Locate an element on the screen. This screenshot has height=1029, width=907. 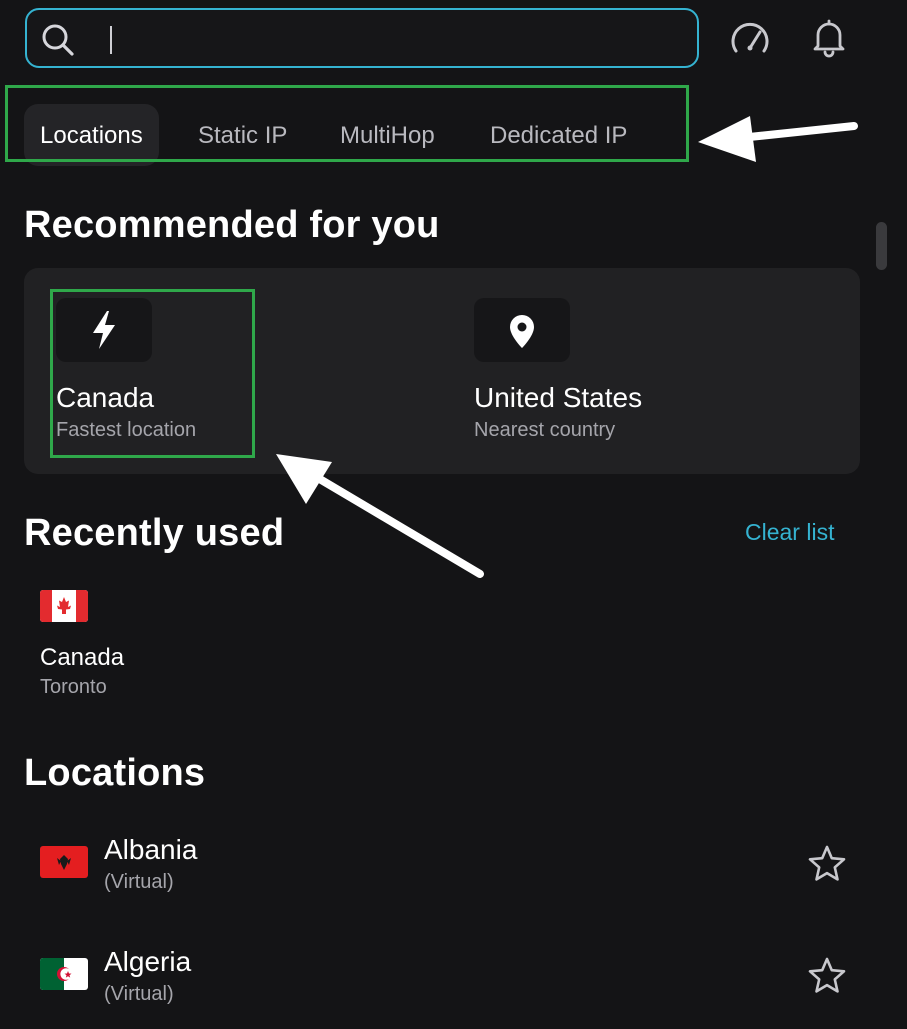
albania-flag-icon is located at coordinates (64, 862).